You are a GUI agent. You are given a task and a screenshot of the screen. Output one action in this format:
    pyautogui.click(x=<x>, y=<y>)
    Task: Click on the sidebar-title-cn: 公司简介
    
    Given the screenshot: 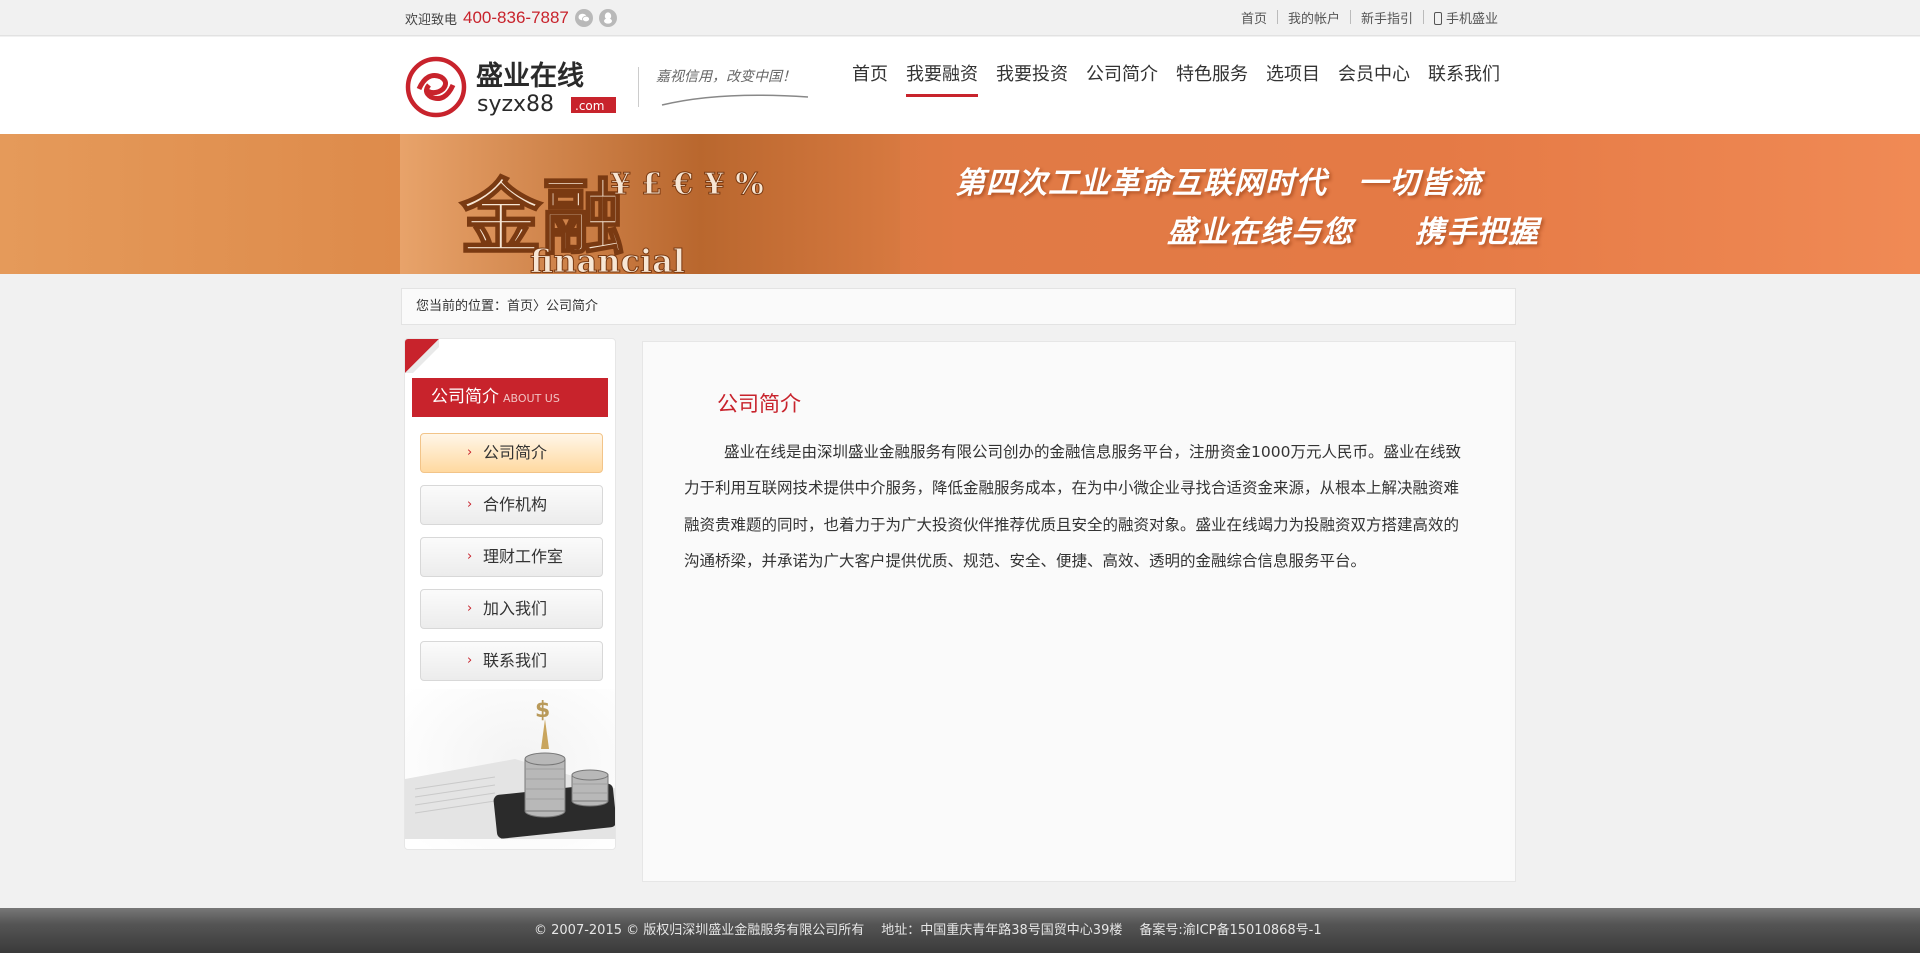 What is the action you would take?
    pyautogui.click(x=465, y=397)
    